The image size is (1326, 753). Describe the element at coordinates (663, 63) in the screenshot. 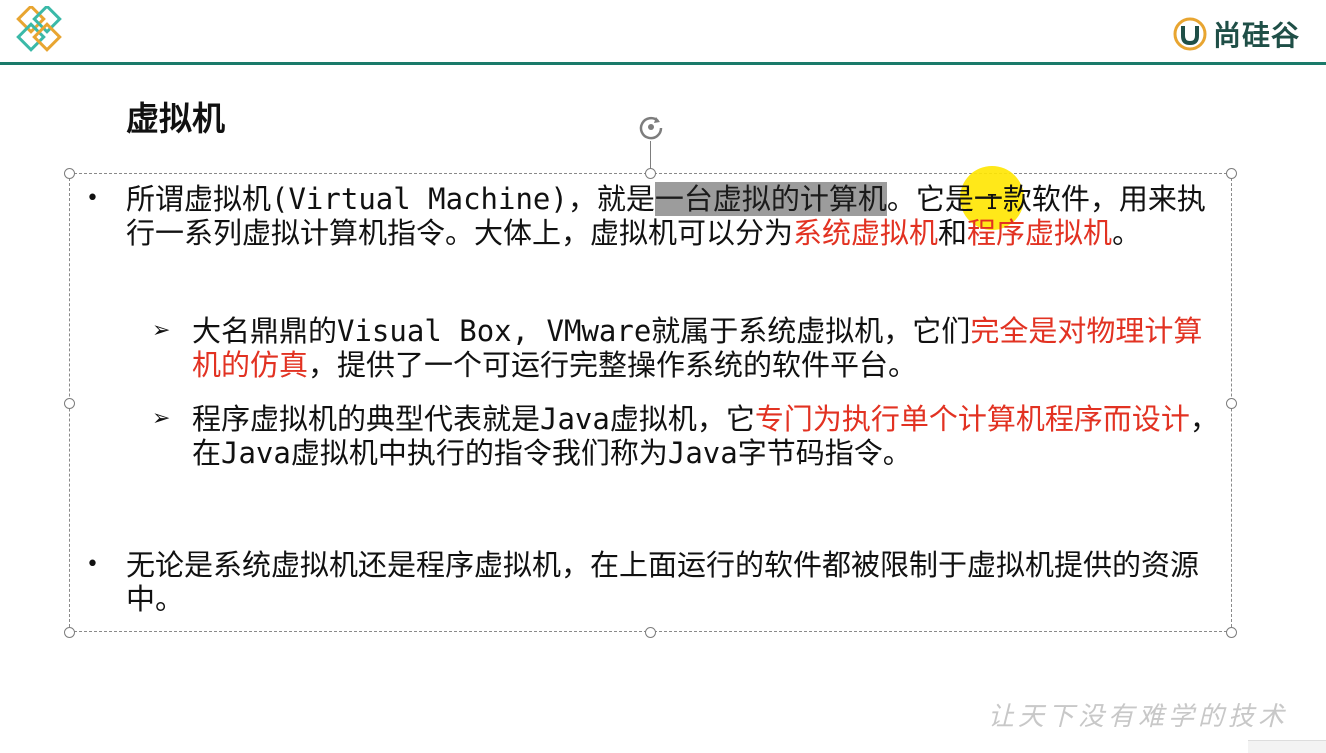

I see `header-divider` at that location.